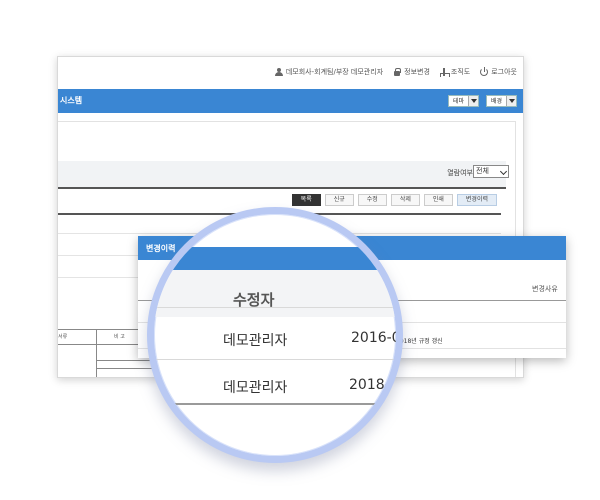 This screenshot has width=600, height=500. I want to click on date-cell: 2018-07, so click(376, 385).